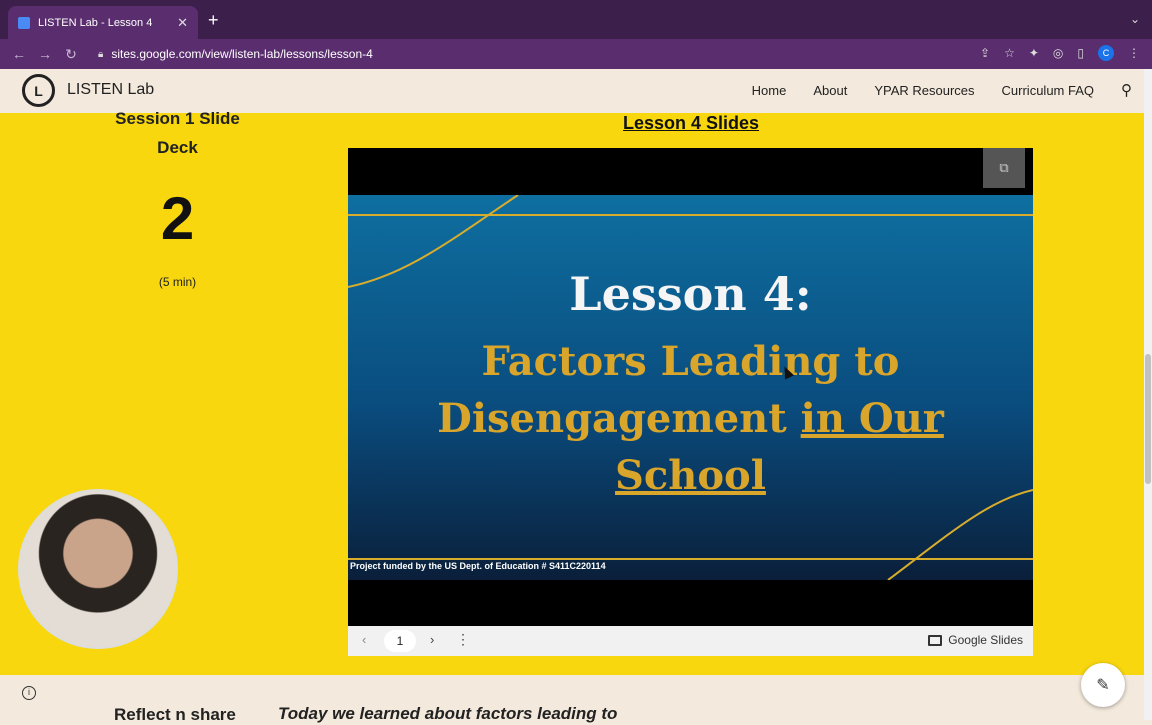 Image resolution: width=1152 pixels, height=725 pixels. What do you see at coordinates (45, 54) in the screenshot?
I see `forward-icon: →` at bounding box center [45, 54].